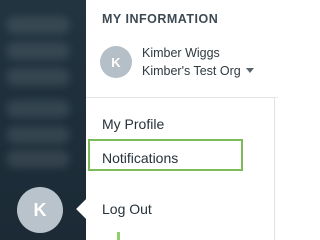  Describe the element at coordinates (182, 97) in the screenshot. I see `divider` at that location.